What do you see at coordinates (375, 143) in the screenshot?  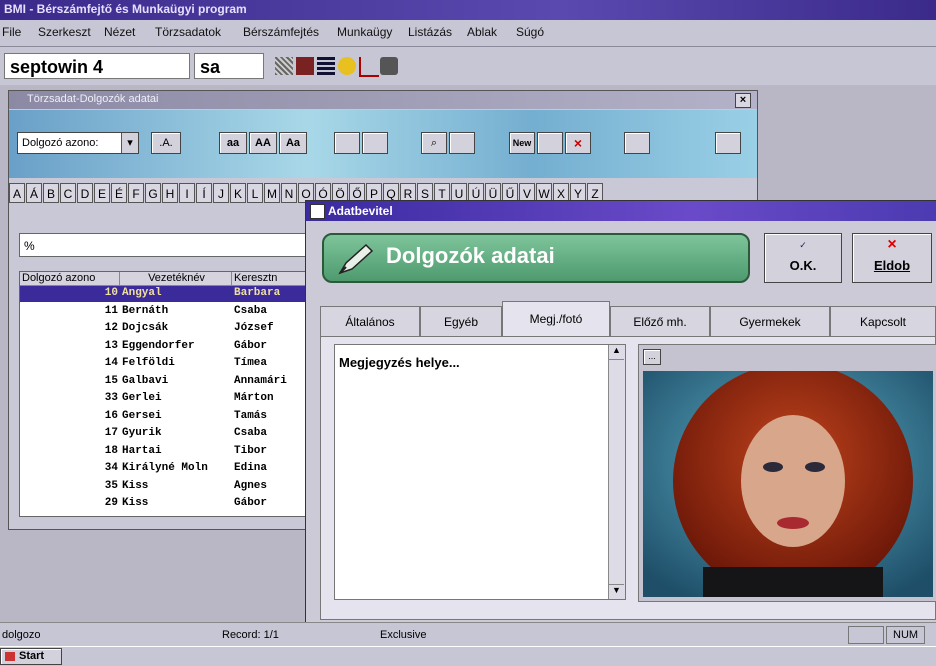 I see `table-view-icon` at bounding box center [375, 143].